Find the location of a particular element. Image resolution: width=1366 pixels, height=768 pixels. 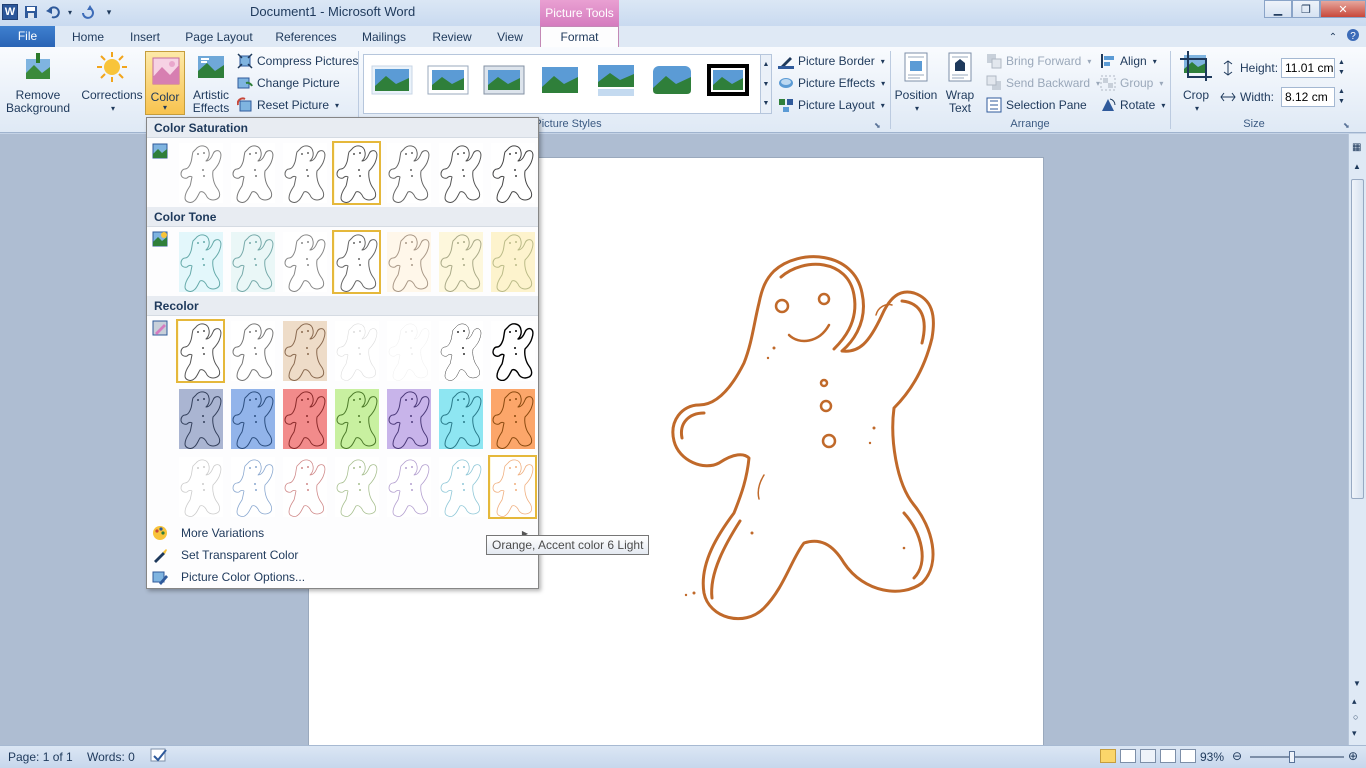

word-count: Words: 0 is located at coordinates (111, 757).